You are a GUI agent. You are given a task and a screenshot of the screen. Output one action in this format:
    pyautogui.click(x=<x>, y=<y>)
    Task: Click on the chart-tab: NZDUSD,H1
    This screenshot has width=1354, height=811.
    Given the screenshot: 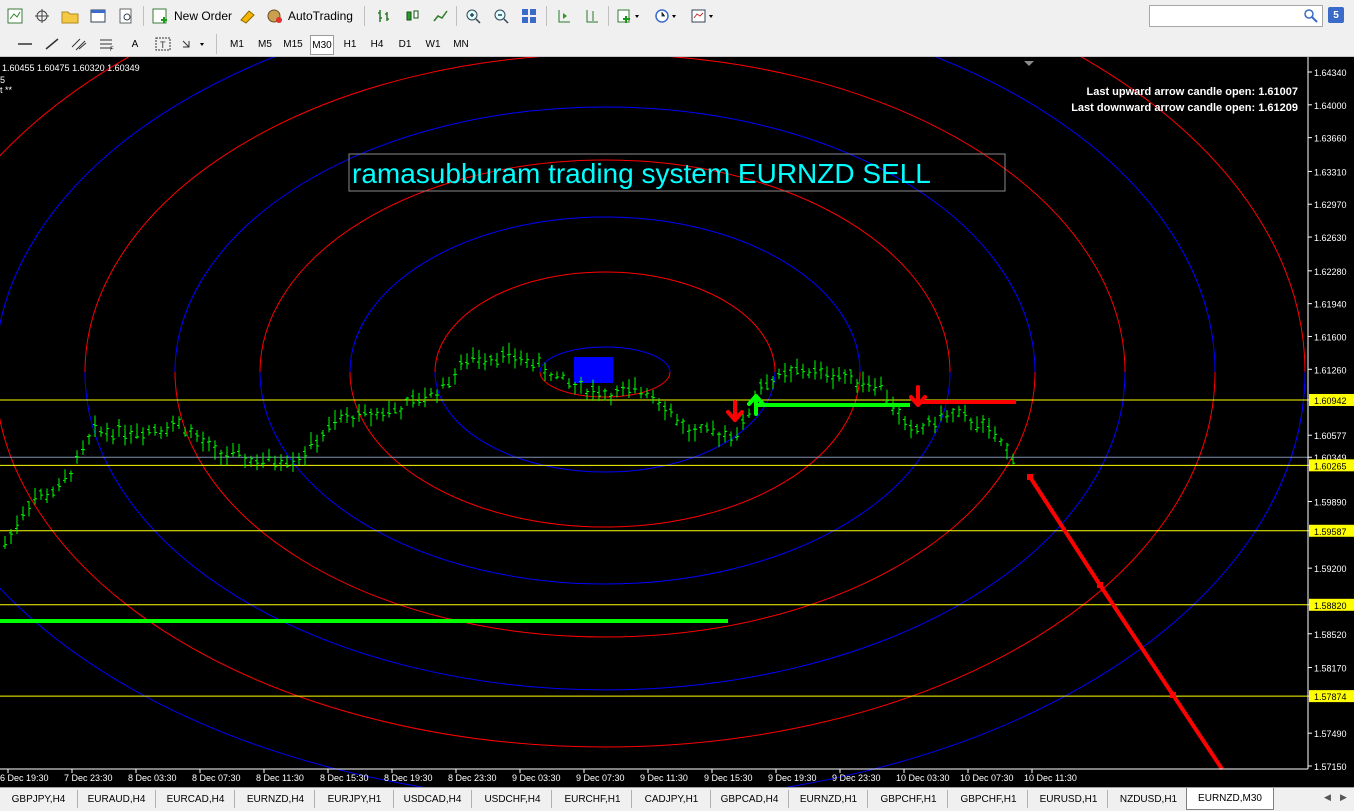 What is the action you would take?
    pyautogui.click(x=1149, y=799)
    